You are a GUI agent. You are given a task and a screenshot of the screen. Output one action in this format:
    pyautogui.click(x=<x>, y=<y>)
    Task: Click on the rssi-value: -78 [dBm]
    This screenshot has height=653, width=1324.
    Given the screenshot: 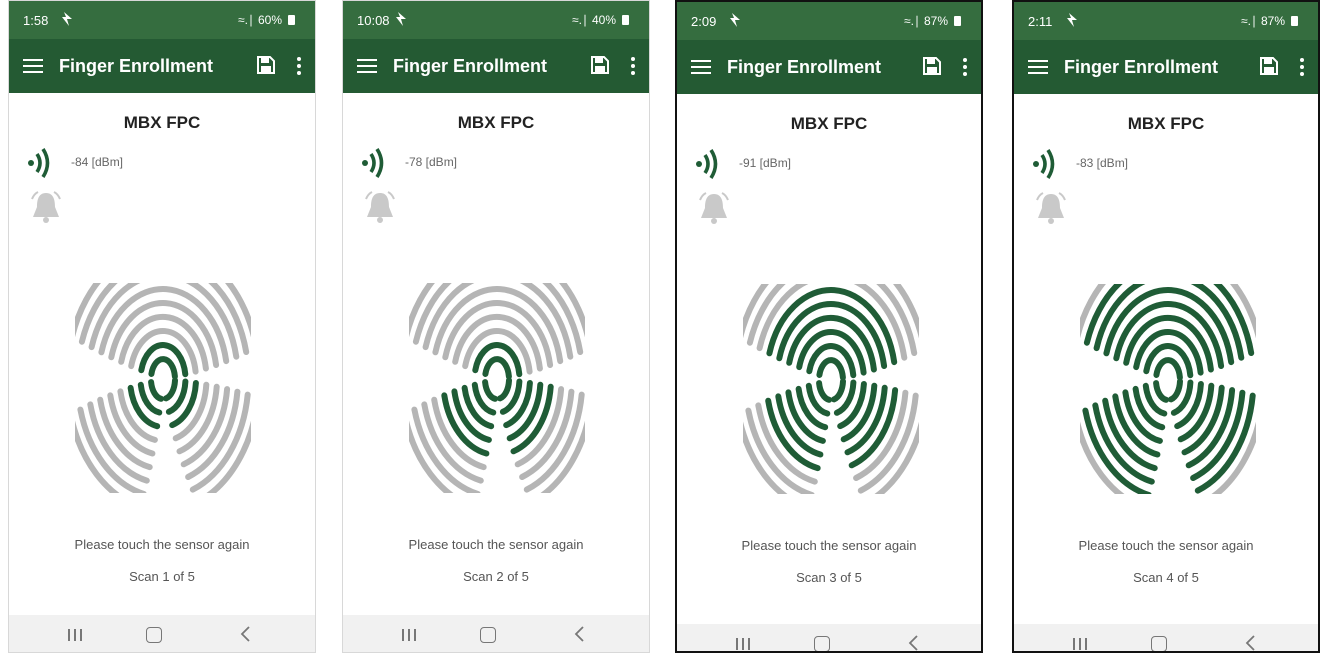 What is the action you would take?
    pyautogui.click(x=431, y=162)
    